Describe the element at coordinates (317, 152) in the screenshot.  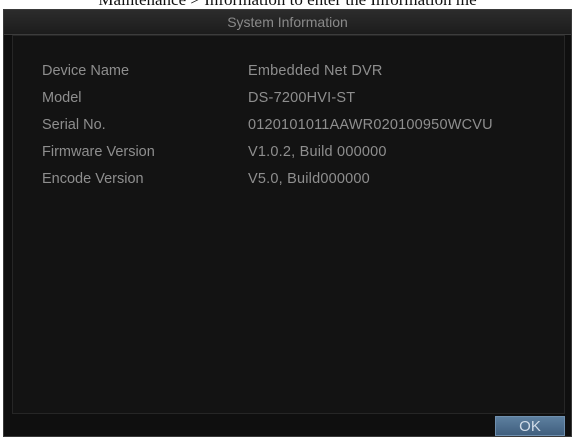
I see `firmware-version-value: V1.0.2, Build 000000` at that location.